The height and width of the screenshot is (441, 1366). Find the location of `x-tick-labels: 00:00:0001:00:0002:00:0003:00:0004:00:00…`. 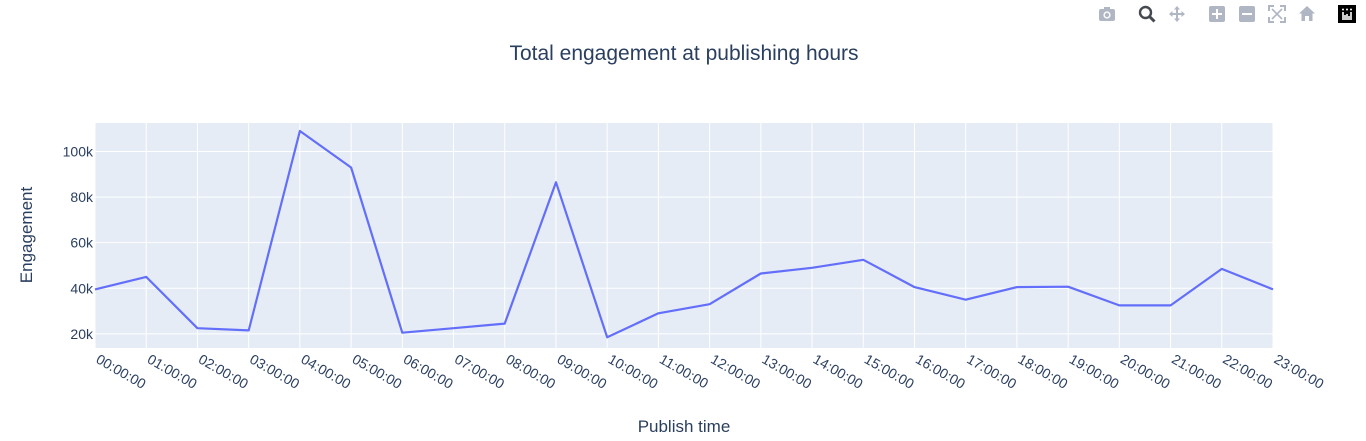

x-tick-labels: 00:00:0001:00:0002:00:0003:00:0004:00:00… is located at coordinates (710, 371).